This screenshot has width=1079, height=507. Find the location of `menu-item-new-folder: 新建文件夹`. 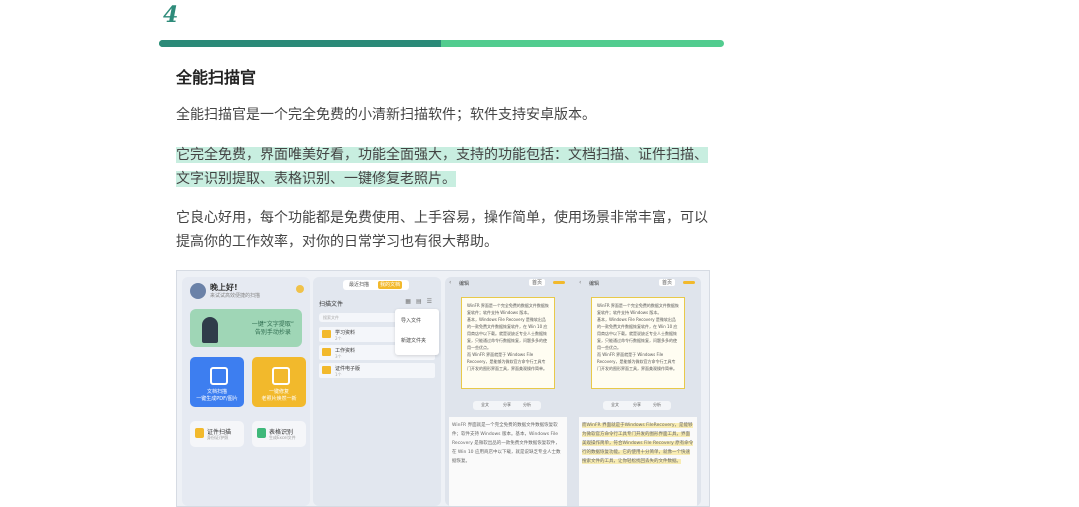

menu-item-new-folder: 新建文件夹 is located at coordinates (414, 341).